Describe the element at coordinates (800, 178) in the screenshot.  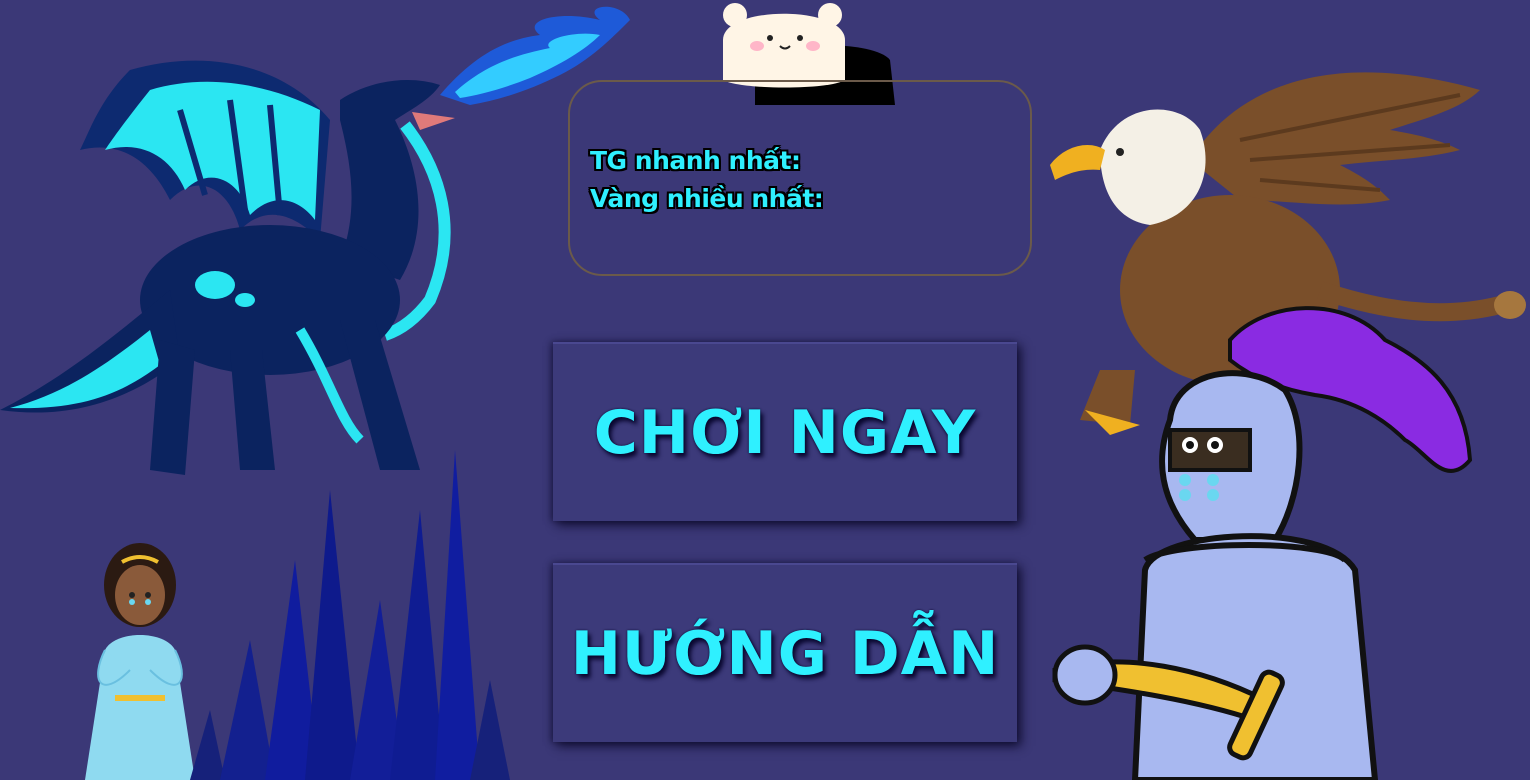
I see `stats-panel` at that location.